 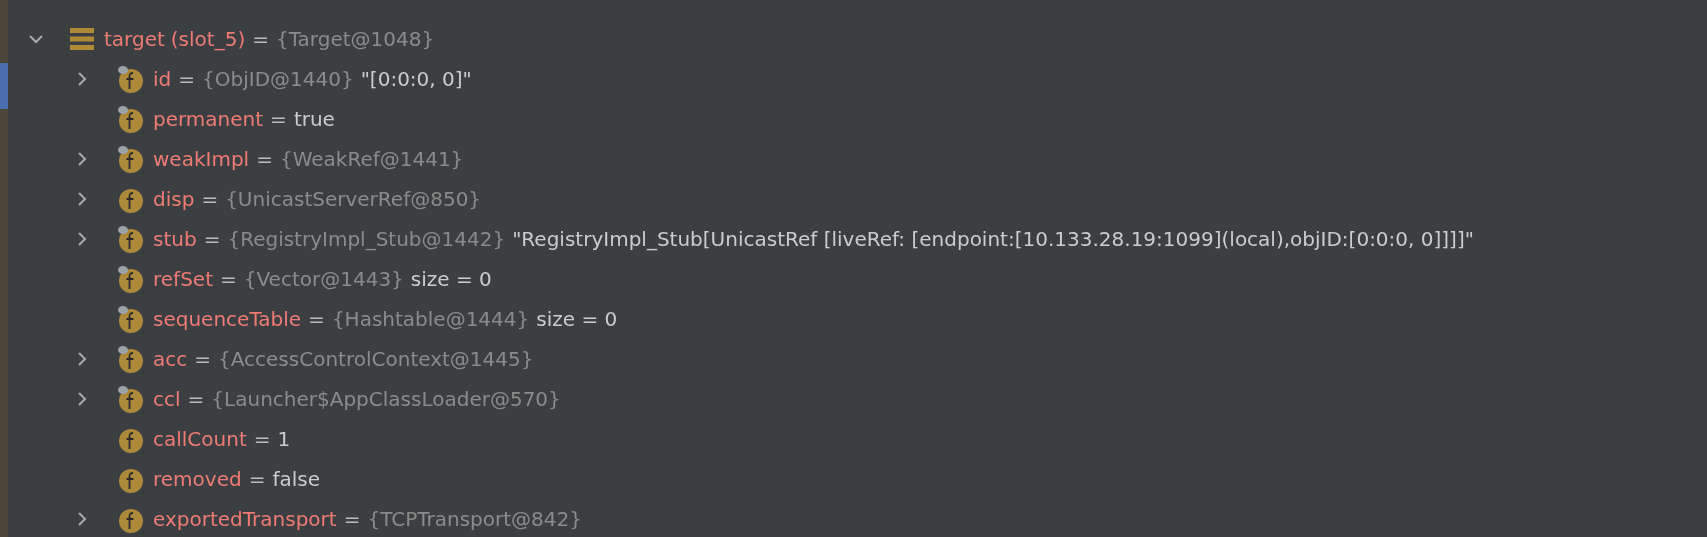 I want to click on field-name: ccl, so click(x=167, y=399).